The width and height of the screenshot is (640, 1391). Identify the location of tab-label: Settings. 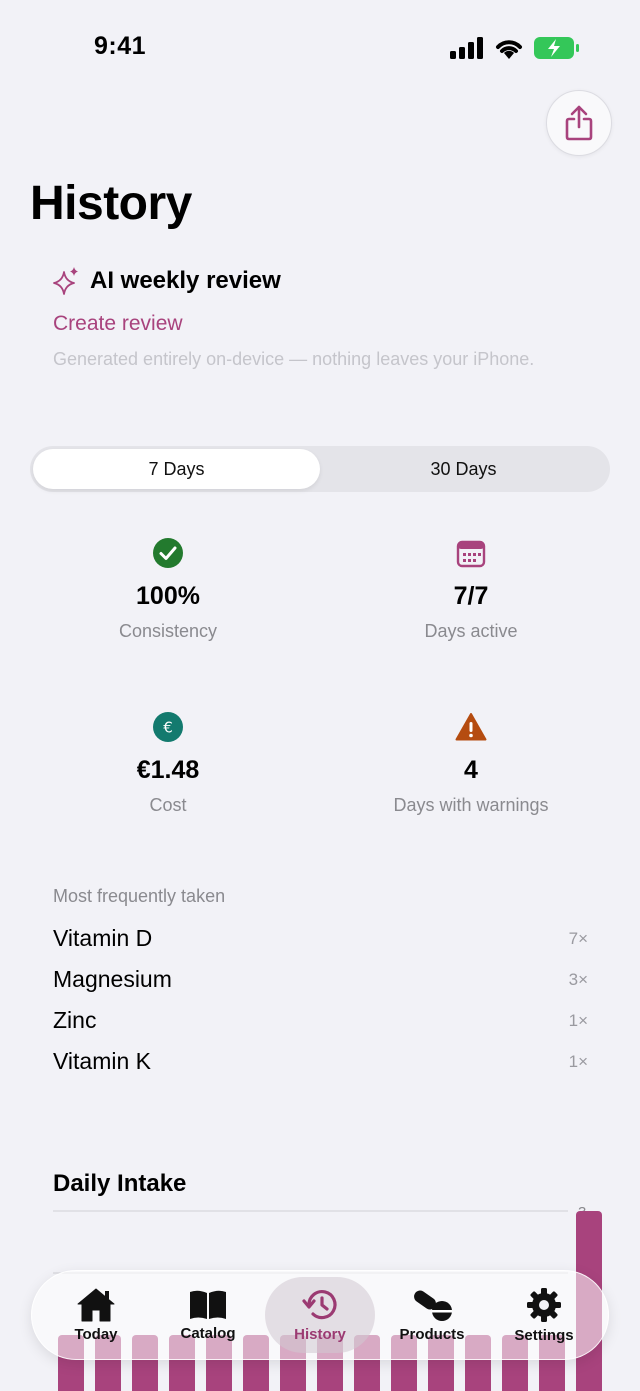
(544, 1335).